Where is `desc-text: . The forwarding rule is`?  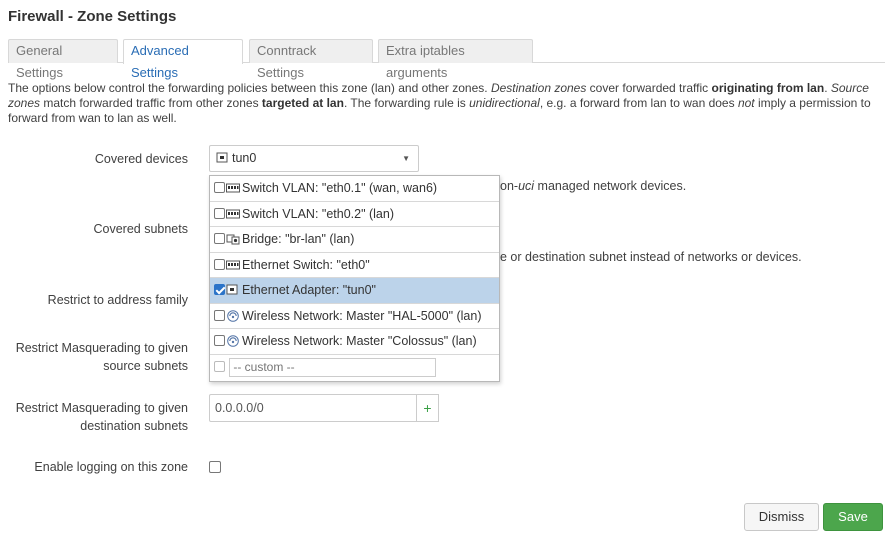
desc-text: . The forwarding rule is is located at coordinates (406, 103).